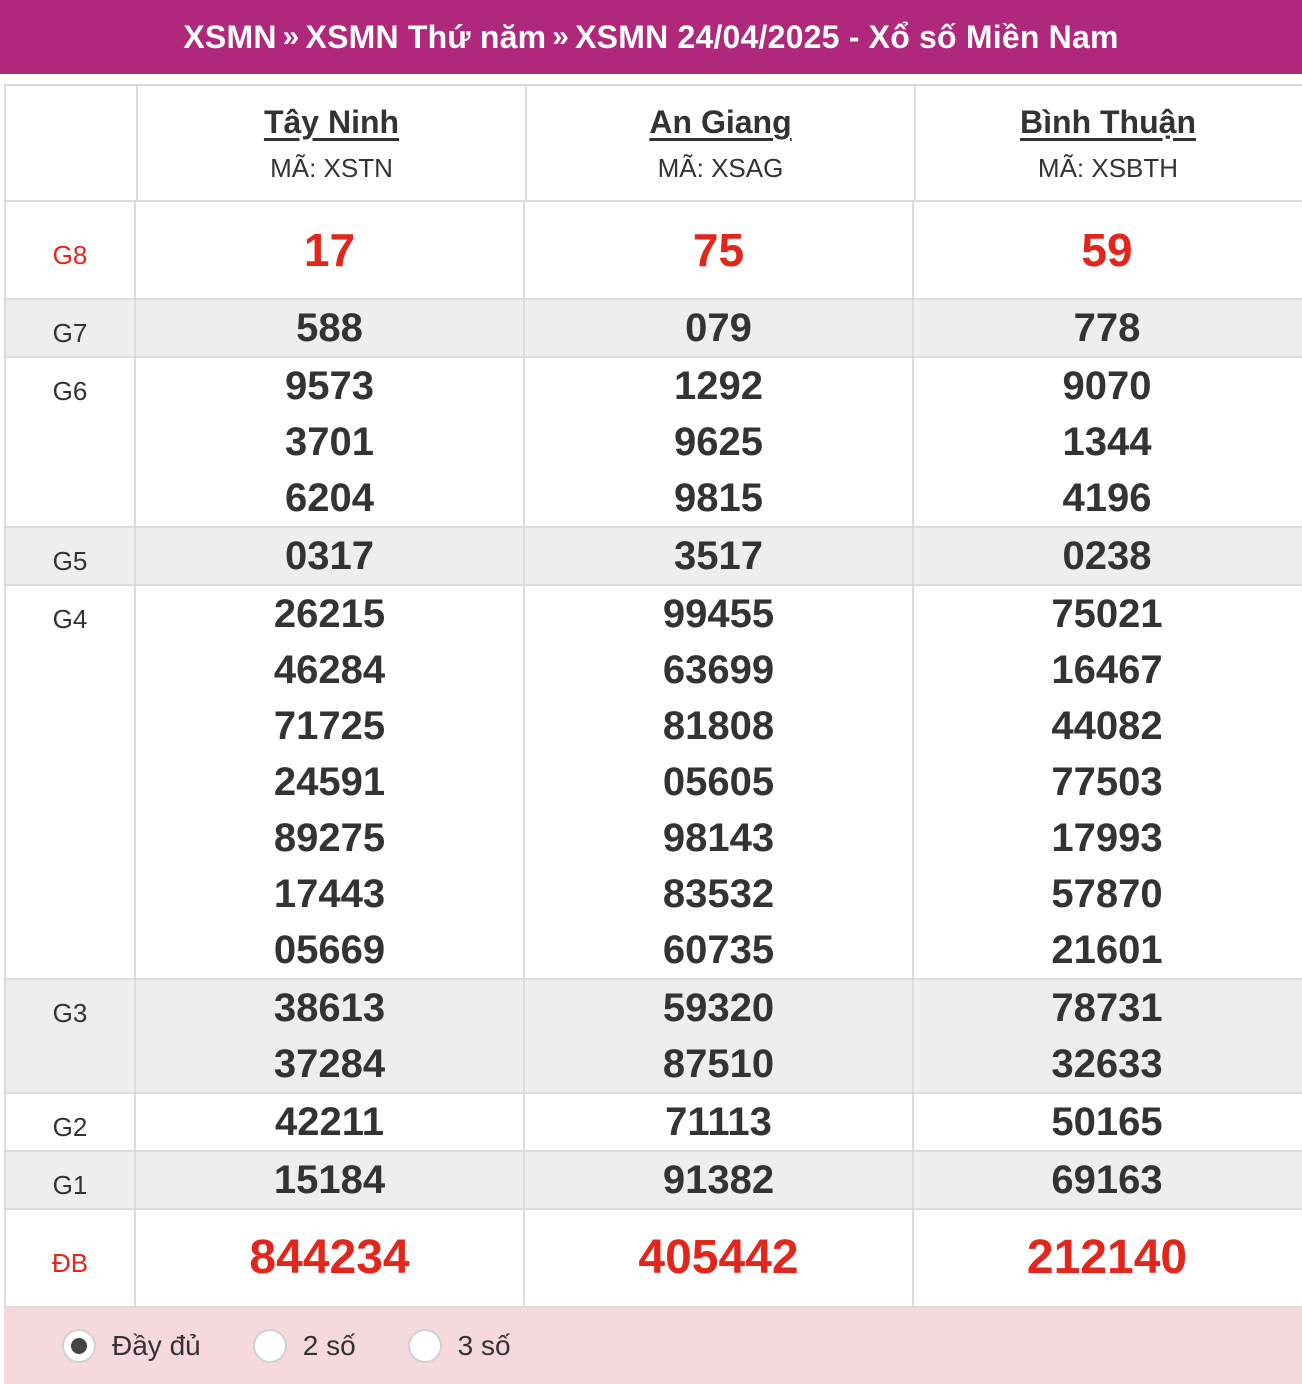 Image resolution: width=1302 pixels, height=1384 pixels. I want to click on province-link: An Giang, so click(720, 122).